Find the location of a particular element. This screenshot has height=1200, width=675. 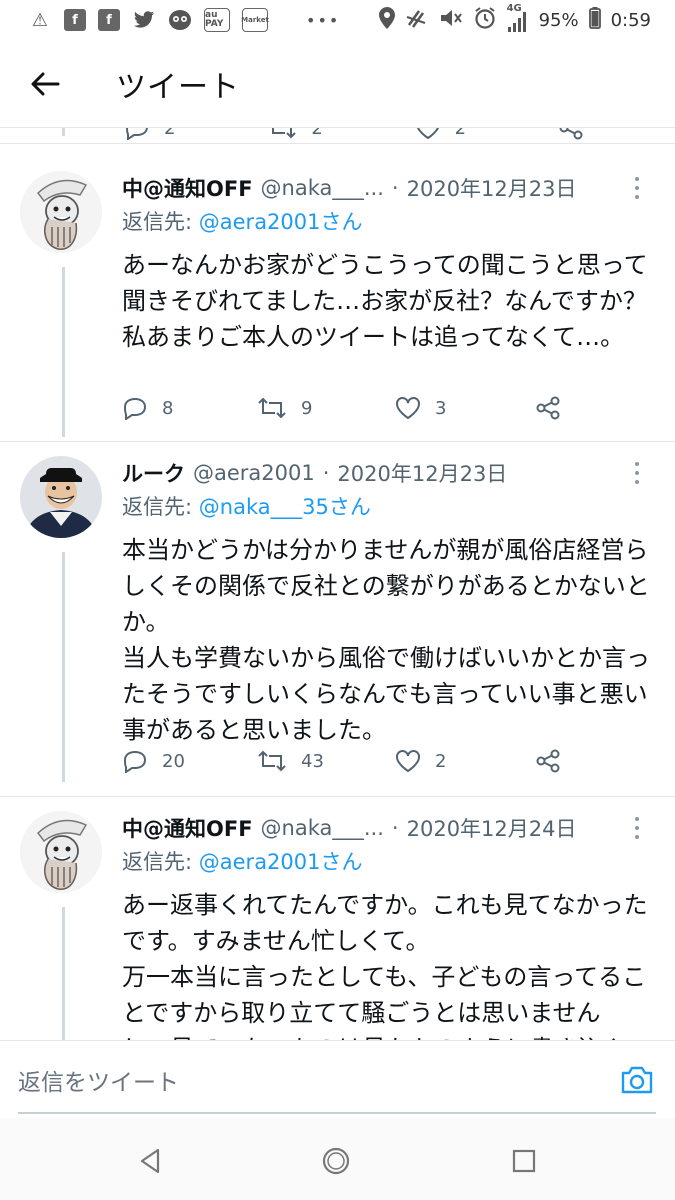

retweet-button: 43 is located at coordinates (326, 761).